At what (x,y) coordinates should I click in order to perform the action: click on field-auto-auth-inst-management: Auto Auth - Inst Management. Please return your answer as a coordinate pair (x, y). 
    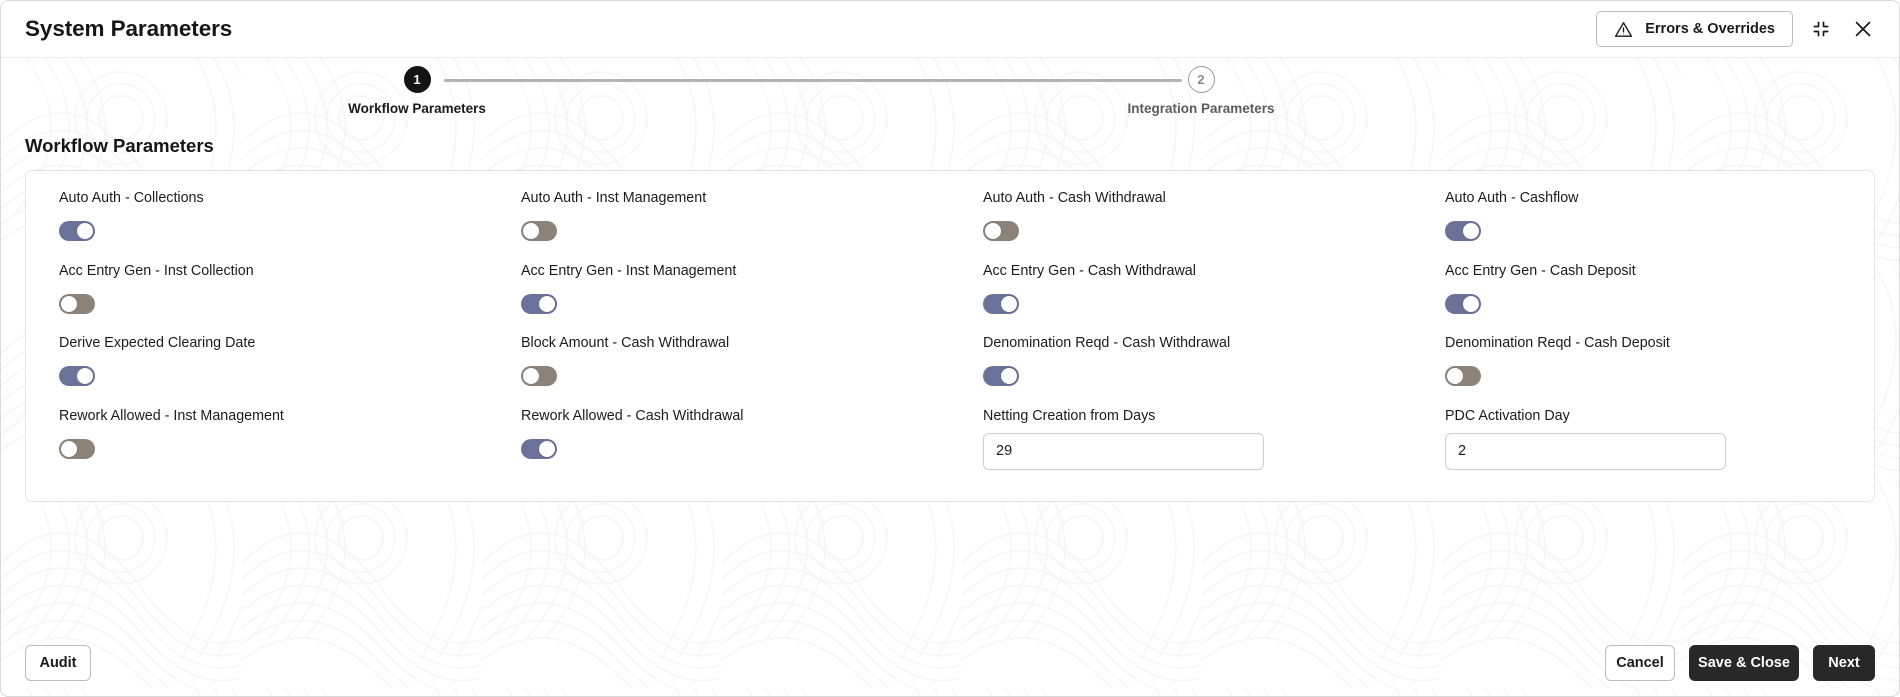
    Looking at the image, I should click on (719, 225).